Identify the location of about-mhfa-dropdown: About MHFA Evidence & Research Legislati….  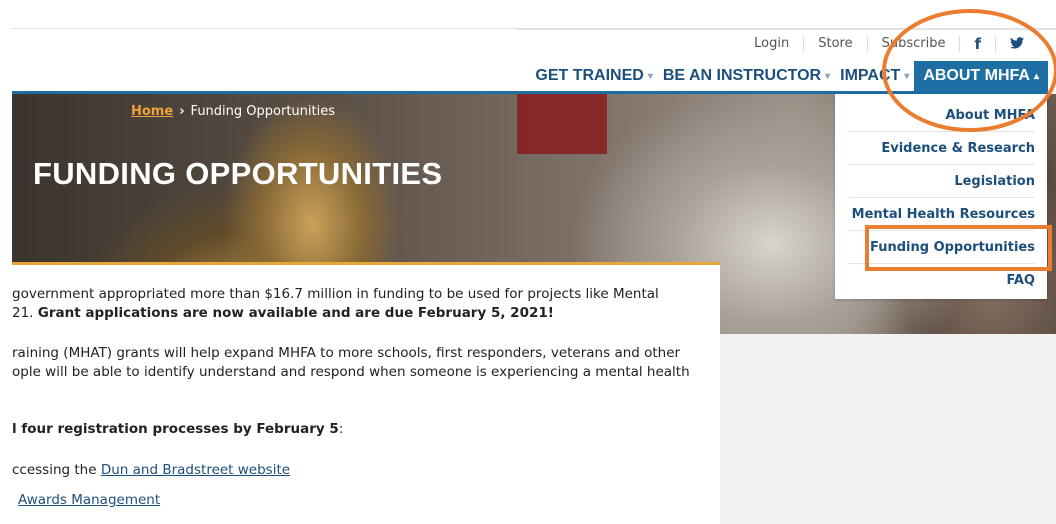
(941, 196).